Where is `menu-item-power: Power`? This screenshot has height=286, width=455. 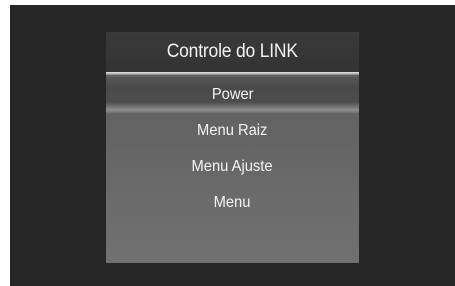
menu-item-power: Power is located at coordinates (232, 95).